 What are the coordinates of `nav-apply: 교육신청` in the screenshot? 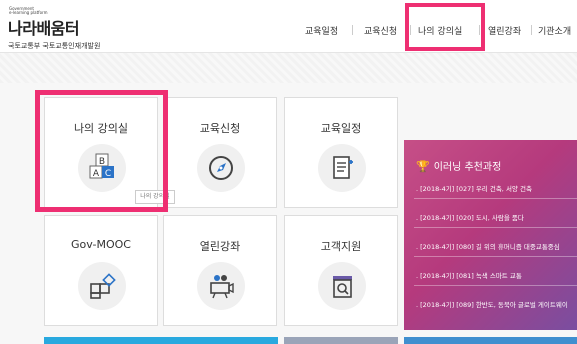 It's located at (380, 30).